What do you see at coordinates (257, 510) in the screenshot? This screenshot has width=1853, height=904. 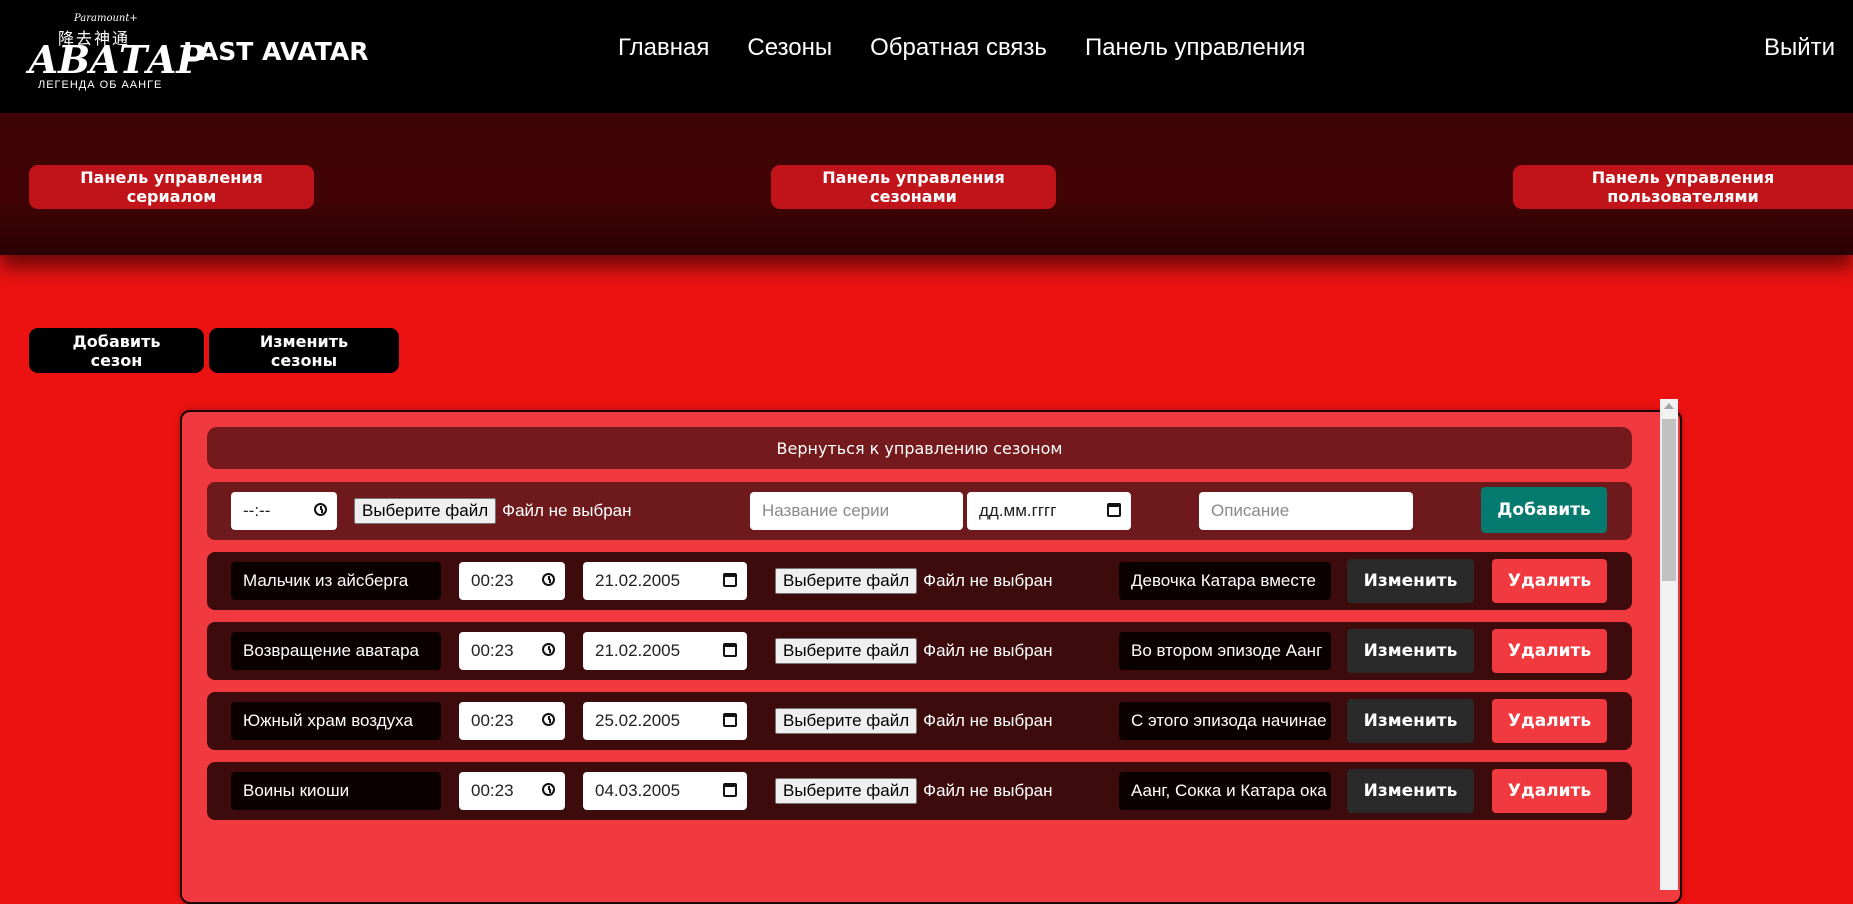 I see `duration-value: --:--` at bounding box center [257, 510].